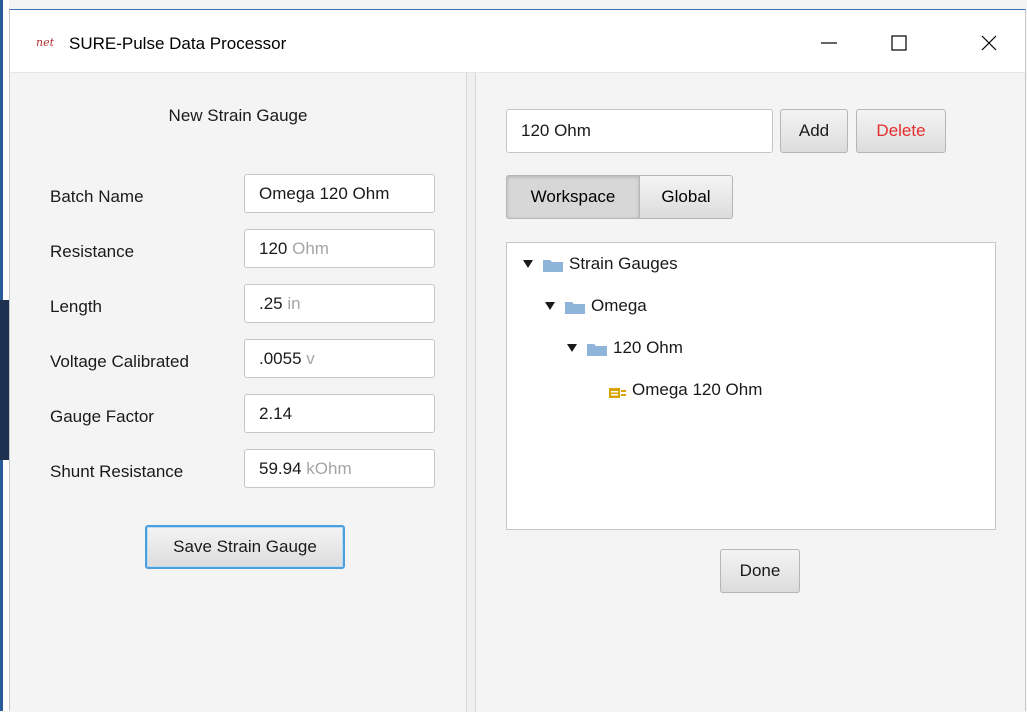  I want to click on form-title: New Strain Gauge, so click(238, 115).